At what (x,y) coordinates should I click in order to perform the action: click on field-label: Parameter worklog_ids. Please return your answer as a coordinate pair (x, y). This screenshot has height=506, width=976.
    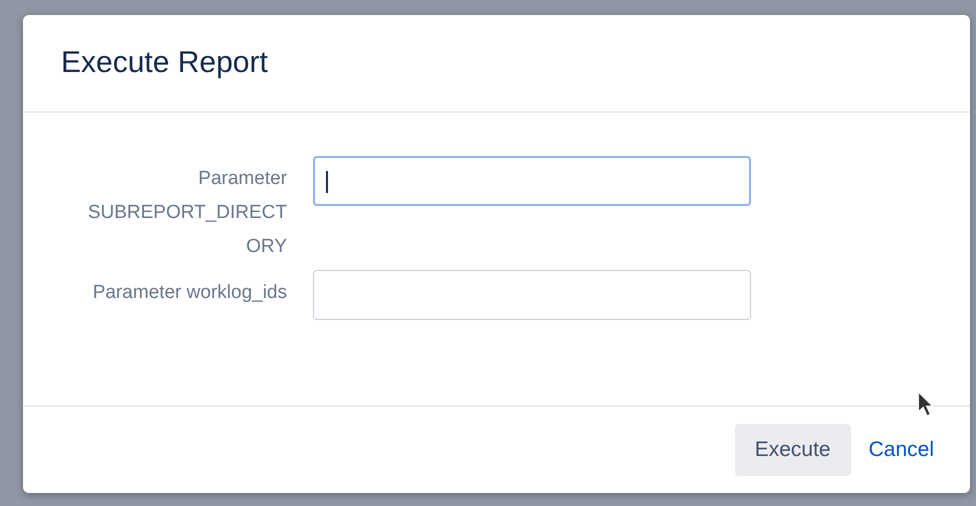
    Looking at the image, I should click on (189, 293).